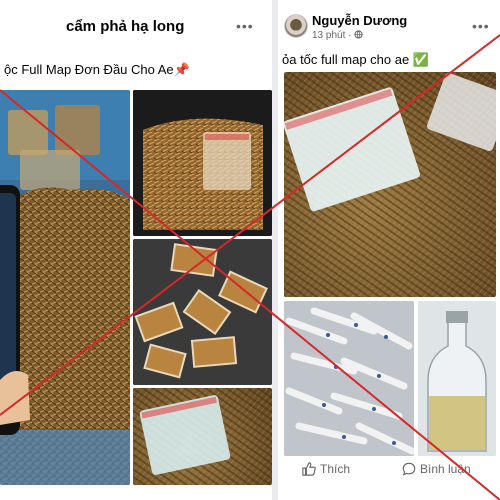 This screenshot has width=500, height=500. I want to click on post-photo-pouch, so click(202, 436).